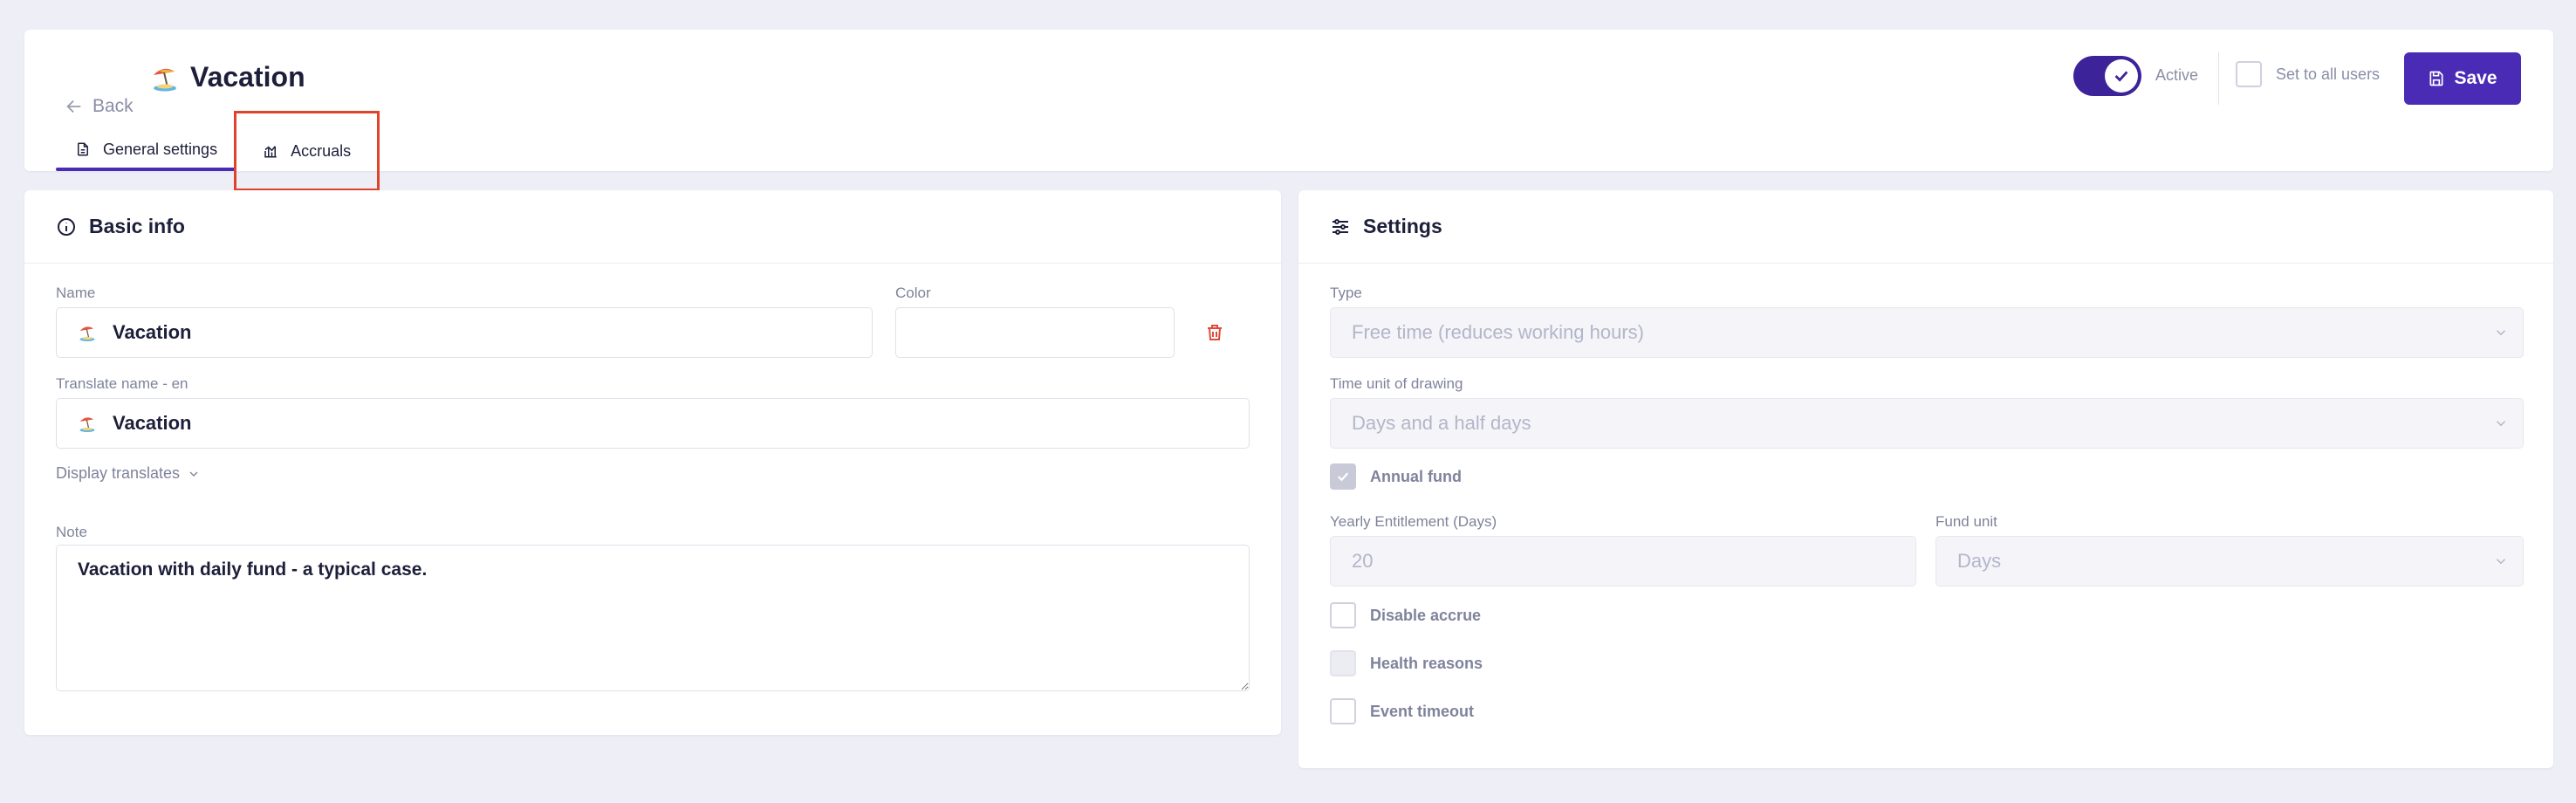 The height and width of the screenshot is (803, 2576). Describe the element at coordinates (66, 226) in the screenshot. I see `info-icon` at that location.